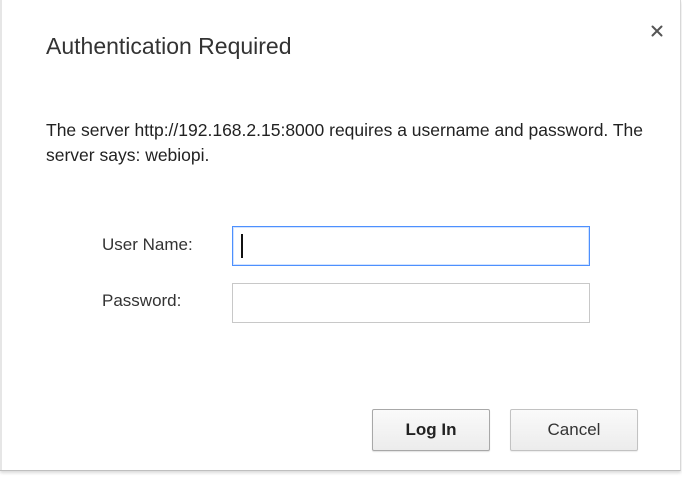 The height and width of the screenshot is (499, 682). I want to click on username-input, so click(411, 246).